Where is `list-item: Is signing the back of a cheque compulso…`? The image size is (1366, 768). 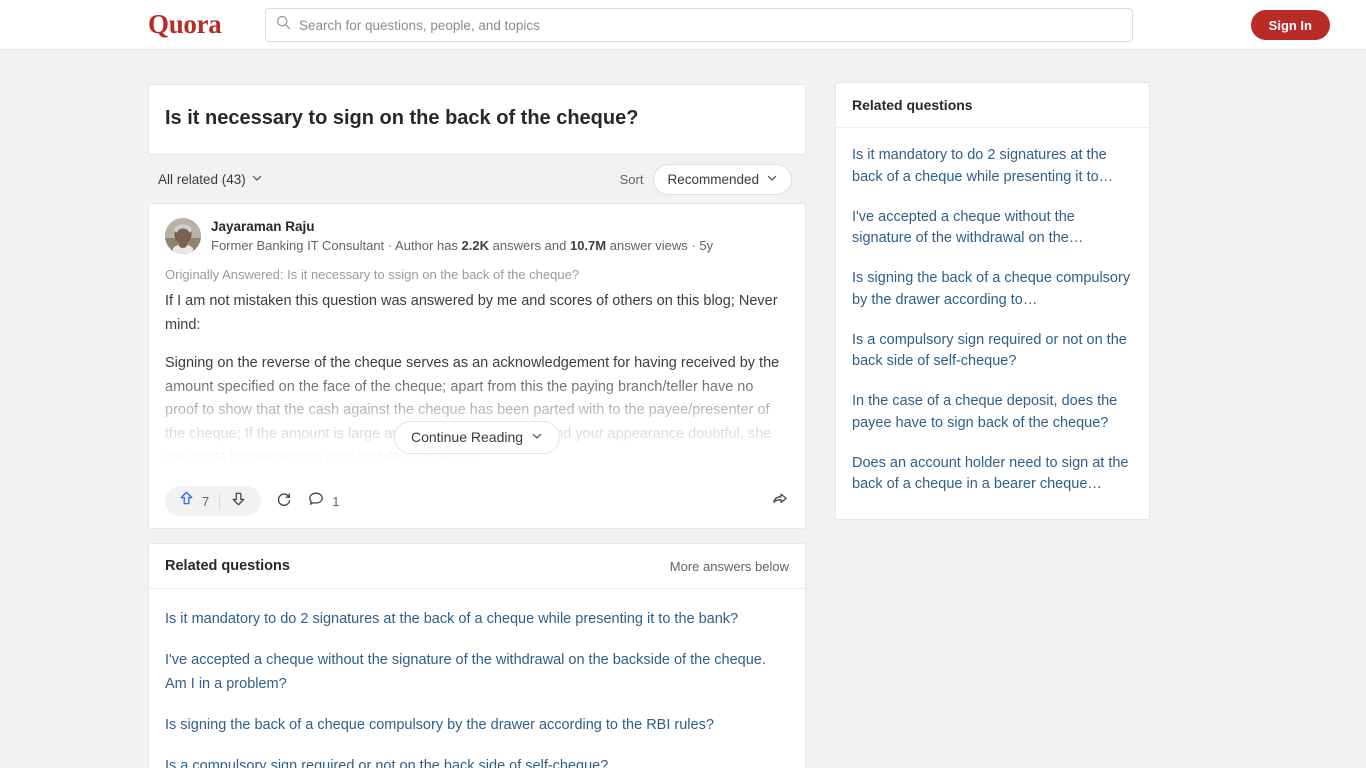
list-item: Is signing the back of a cheque compulso… is located at coordinates (477, 725).